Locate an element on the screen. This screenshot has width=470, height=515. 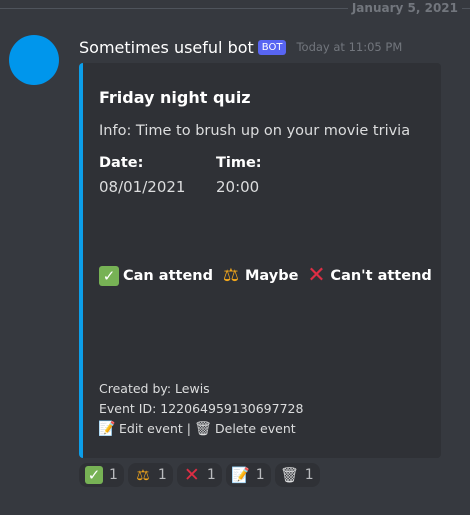
timestamp: Today at 11:05 PM is located at coordinates (349, 47).